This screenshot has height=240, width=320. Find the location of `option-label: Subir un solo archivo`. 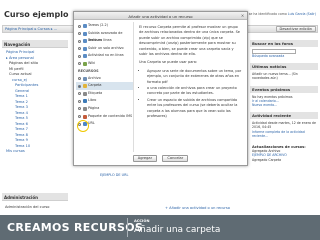

option-label: Subir un solo archivo is located at coordinates (106, 47).